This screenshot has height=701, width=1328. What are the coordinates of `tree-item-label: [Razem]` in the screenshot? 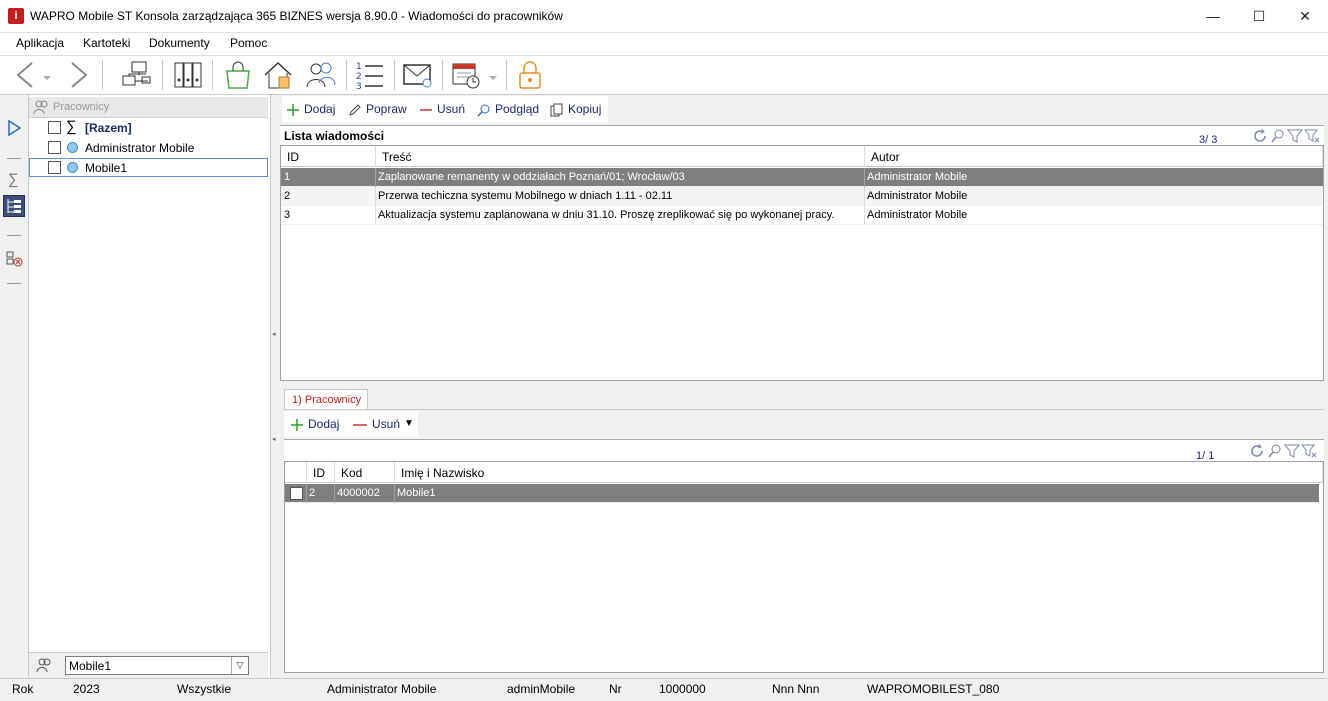 It's located at (108, 128).